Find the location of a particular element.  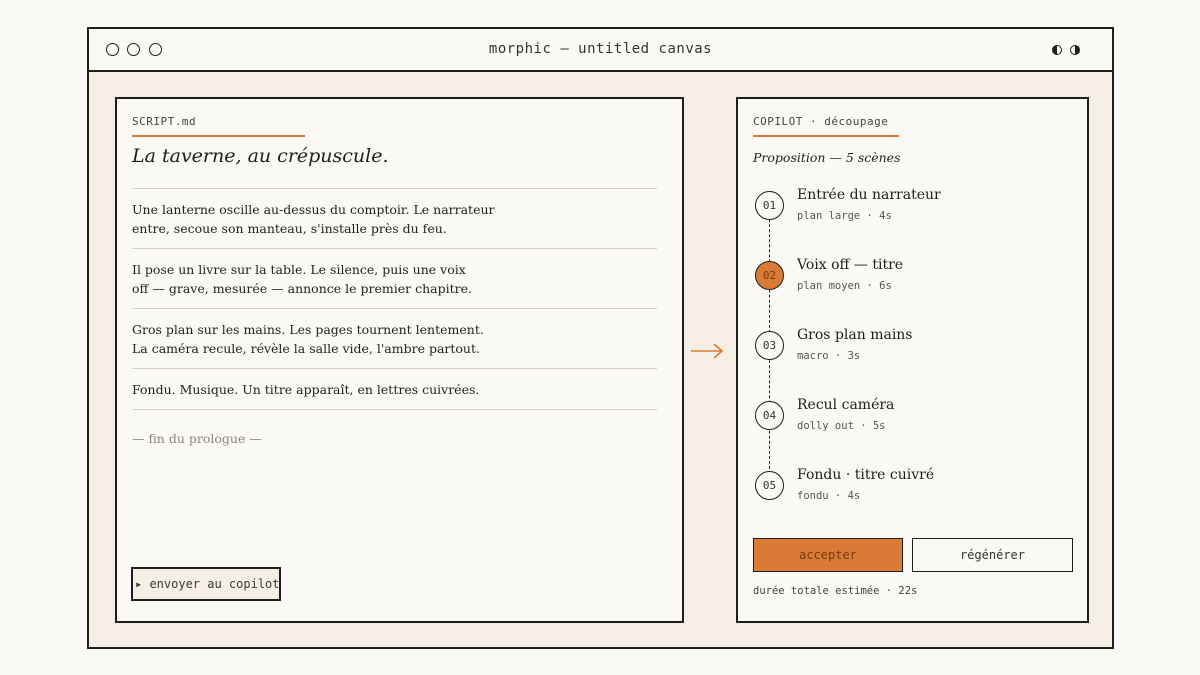

scene-meta: fondu · 4s is located at coordinates (829, 496).